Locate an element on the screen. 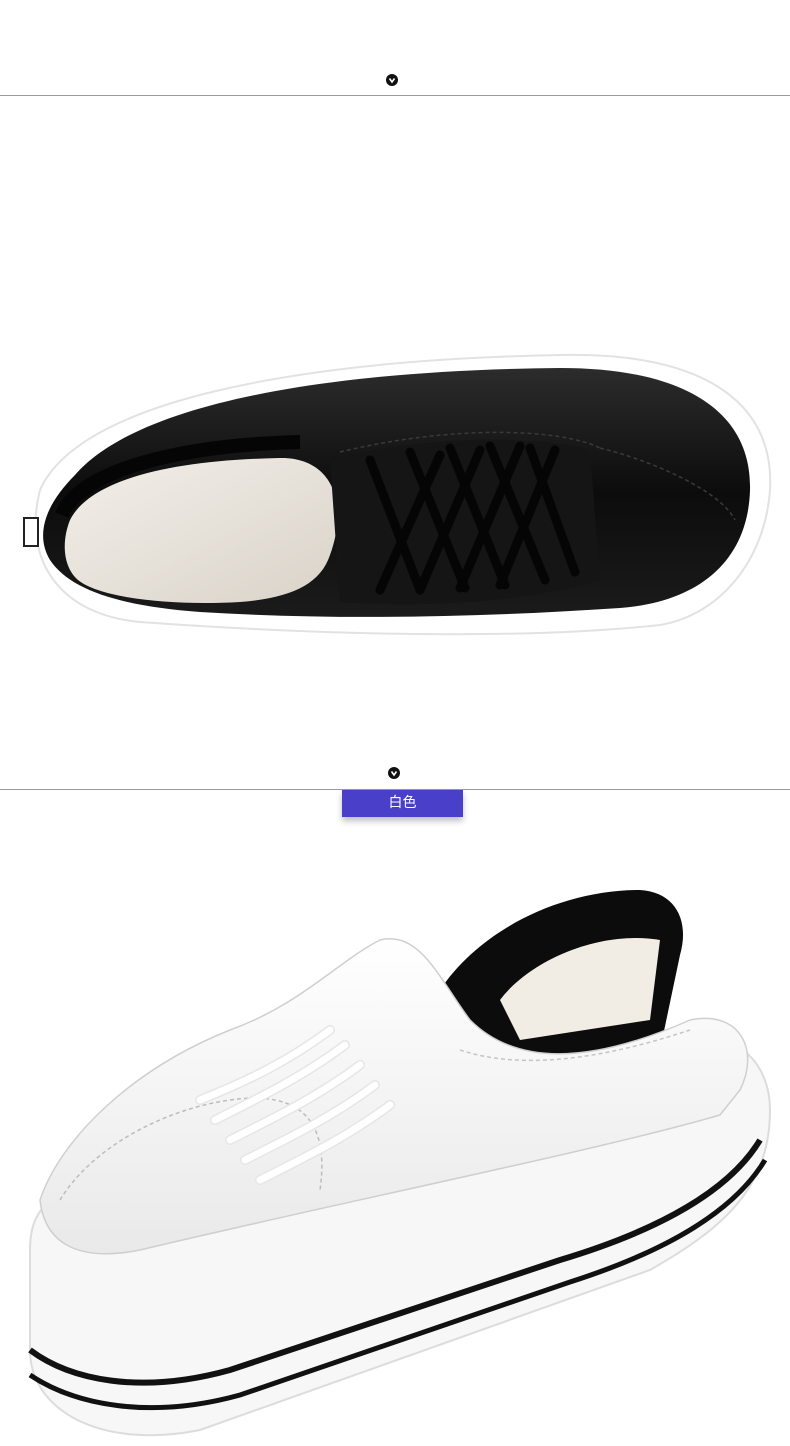 This screenshot has width=790, height=1446. color-label-white: 白色 is located at coordinates (402, 803).